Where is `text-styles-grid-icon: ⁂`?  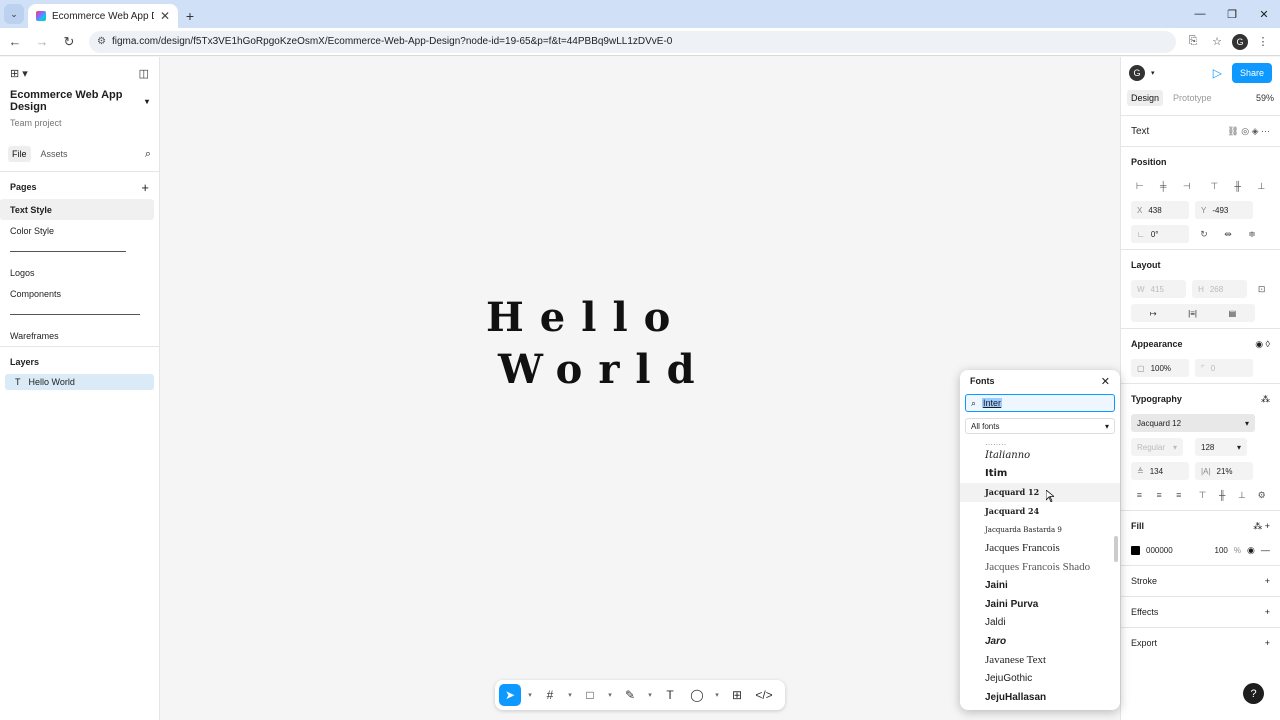 text-styles-grid-icon: ⁂ is located at coordinates (1265, 399).